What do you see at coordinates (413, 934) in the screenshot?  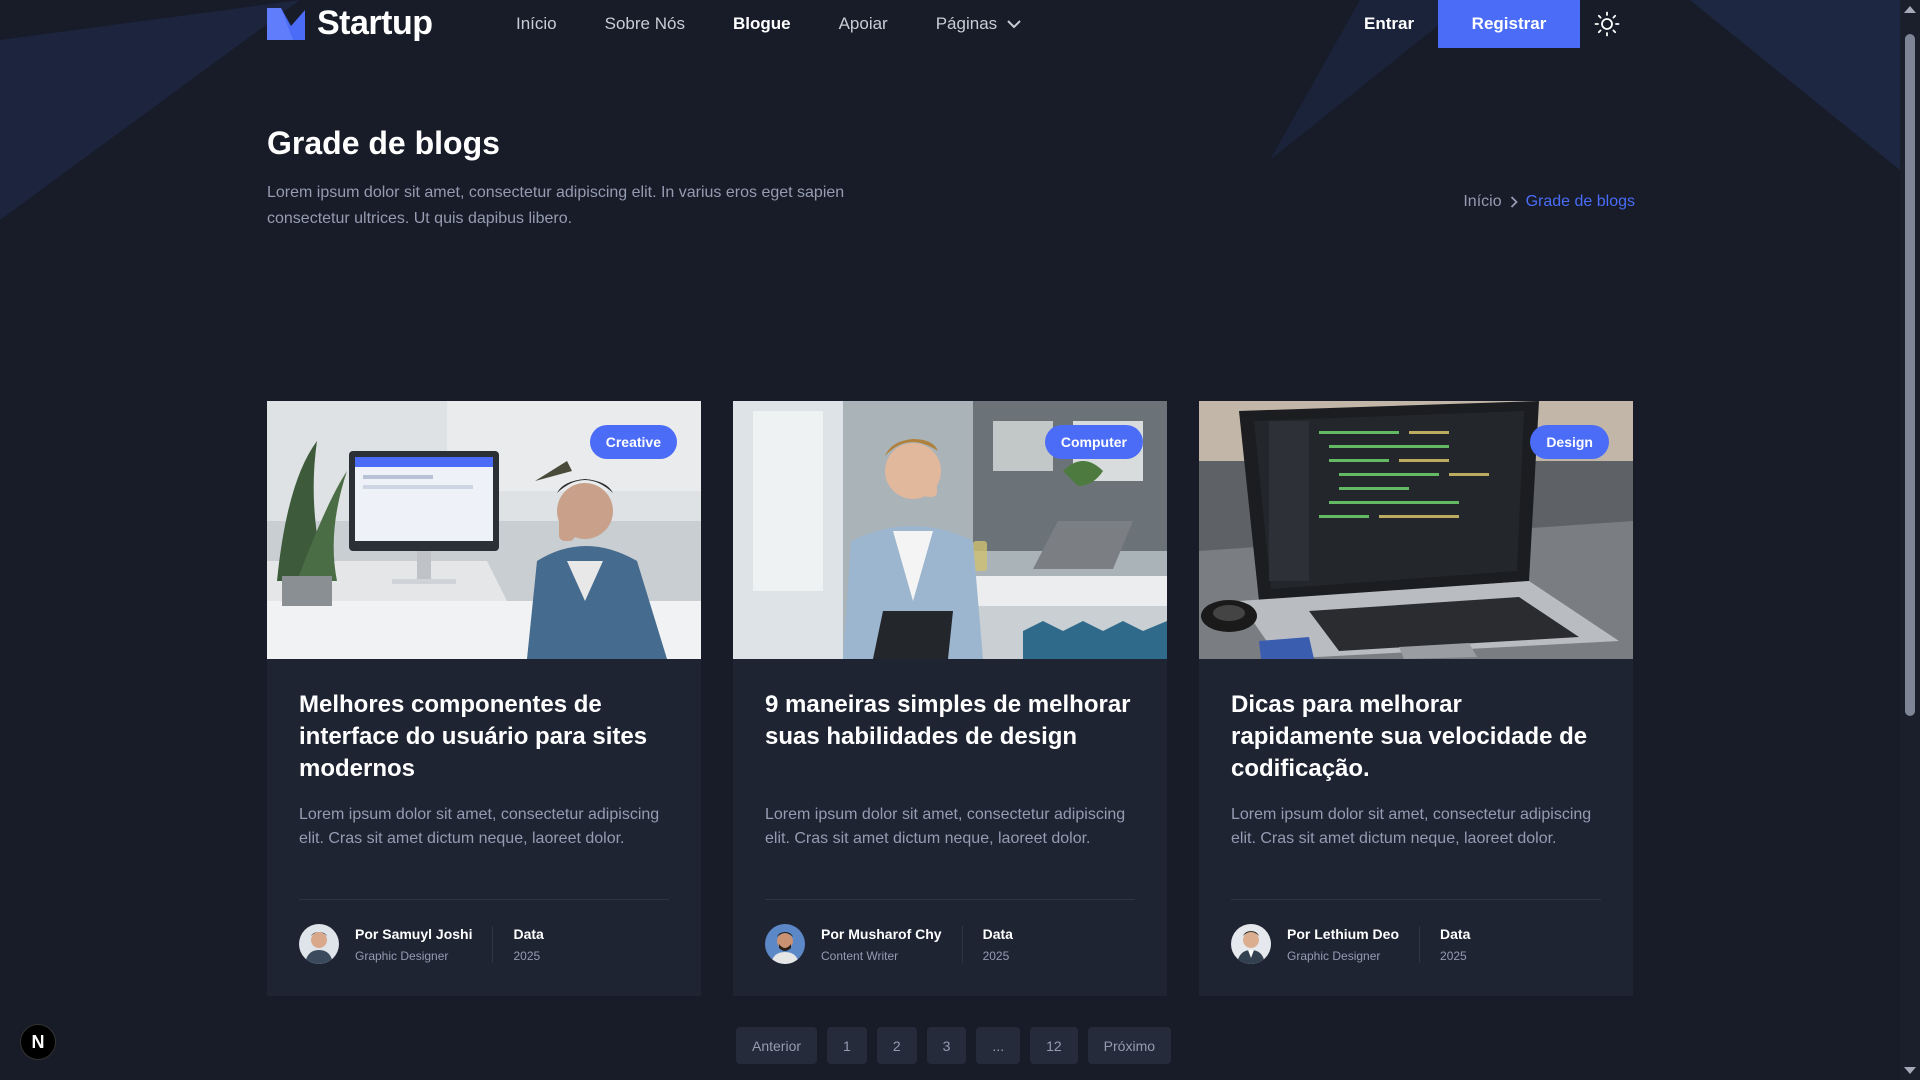 I see `author-name: Por Samuyl Joshi` at bounding box center [413, 934].